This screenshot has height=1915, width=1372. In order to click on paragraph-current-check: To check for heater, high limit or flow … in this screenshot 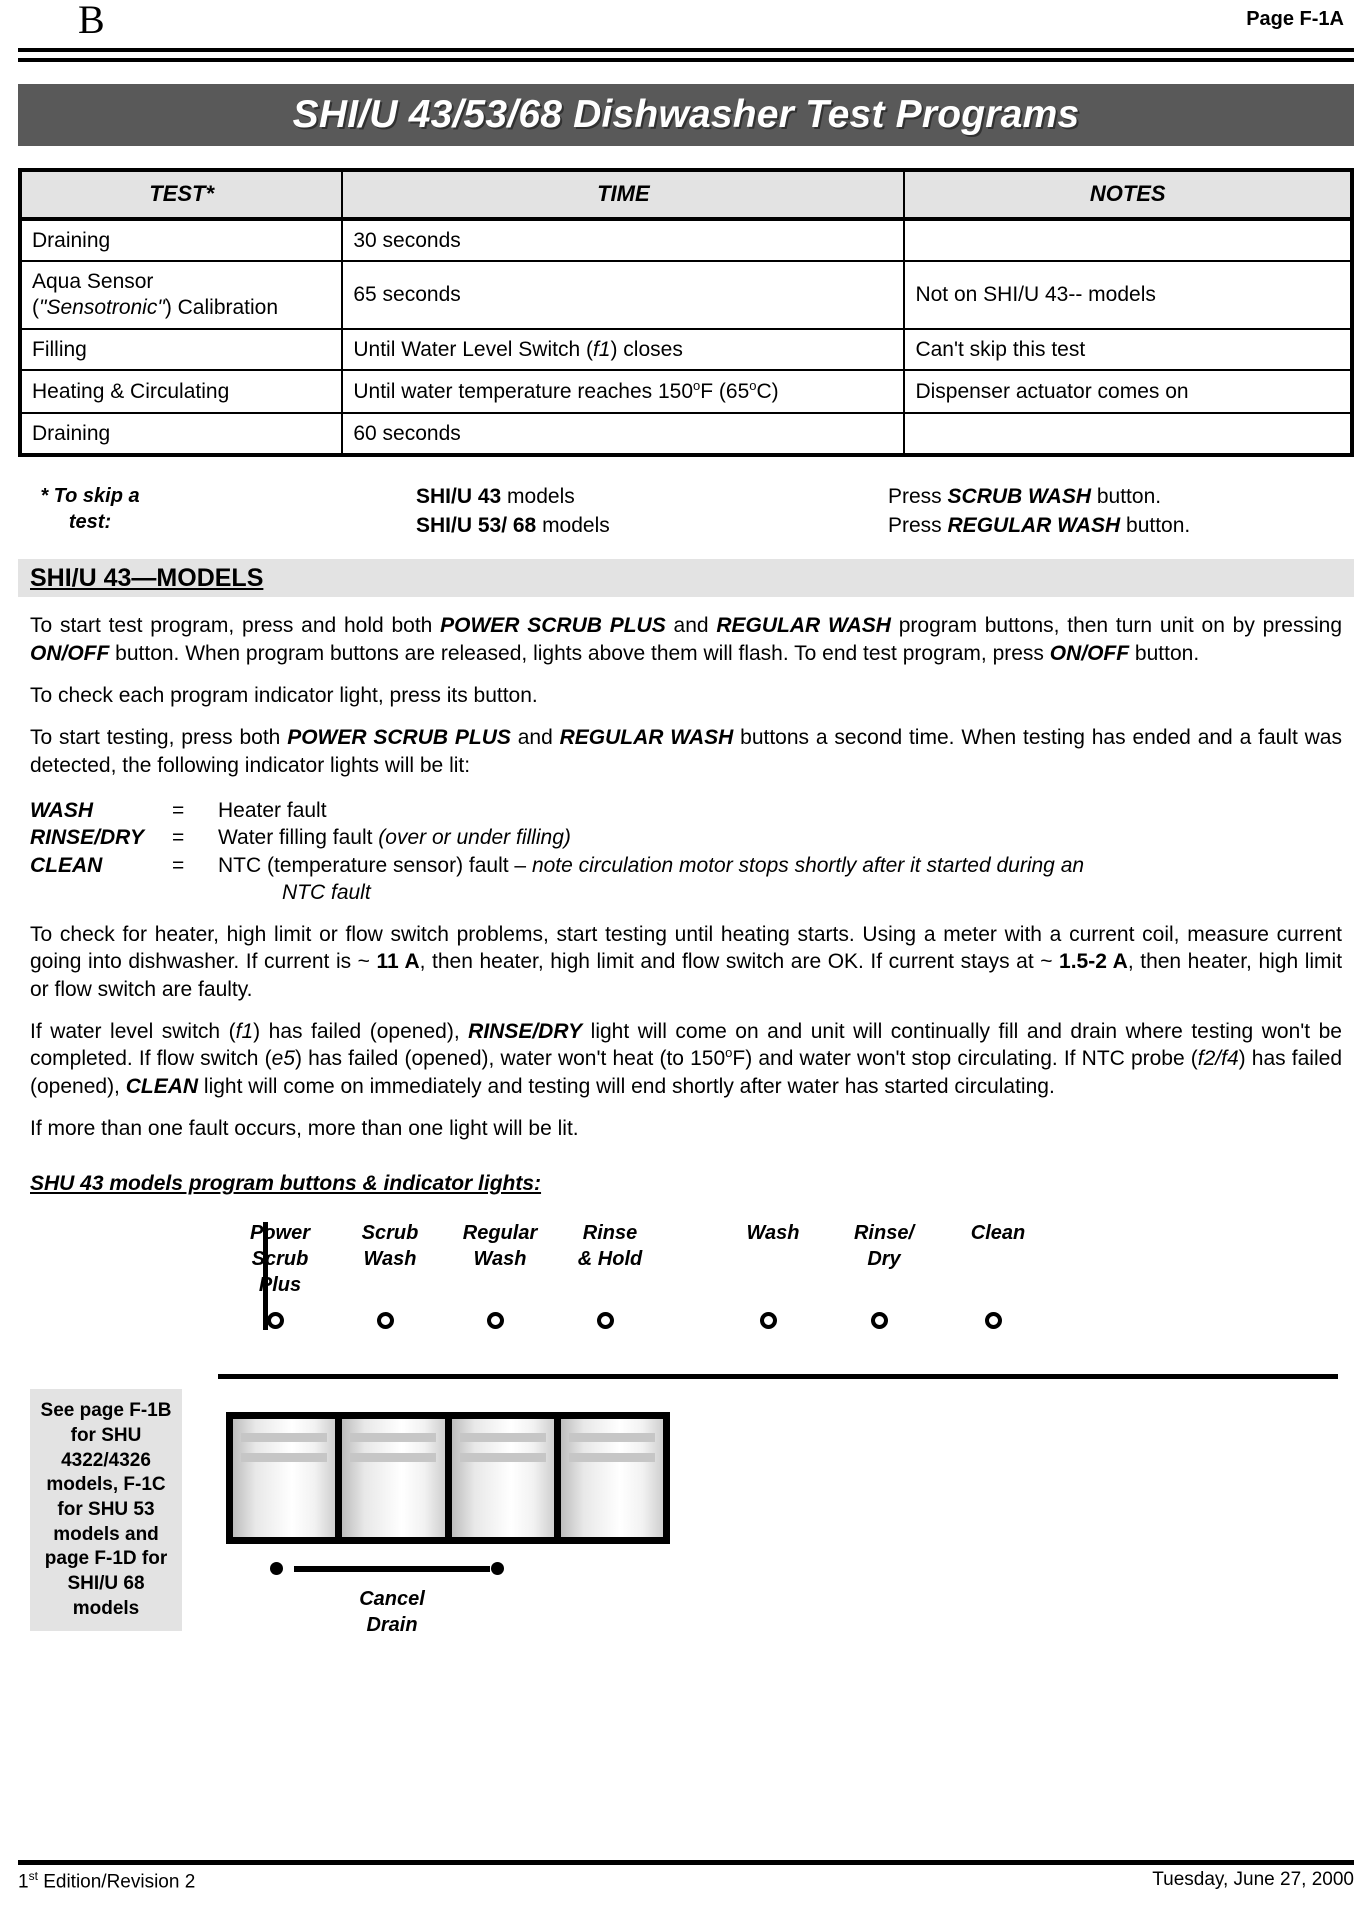, I will do `click(686, 962)`.